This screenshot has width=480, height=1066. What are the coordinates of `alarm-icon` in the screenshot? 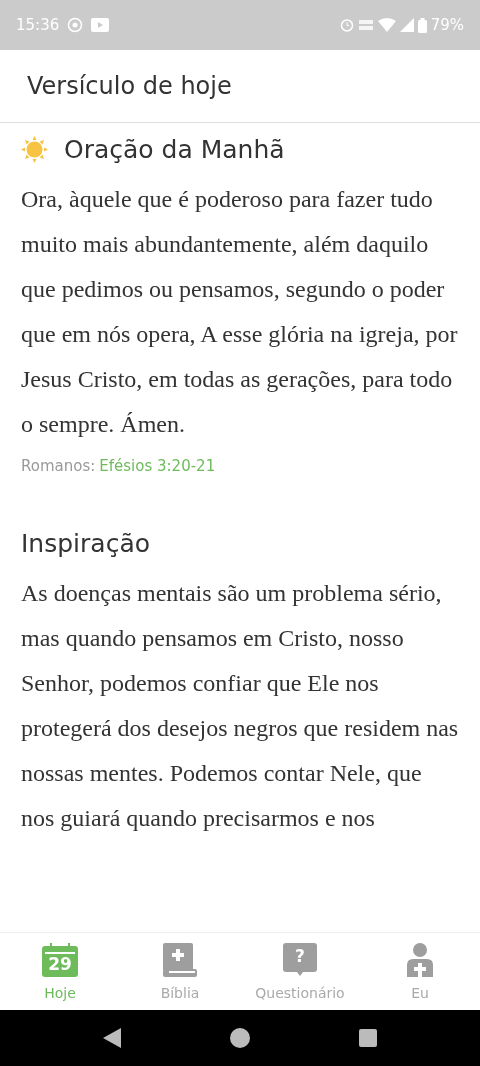 It's located at (346, 25).